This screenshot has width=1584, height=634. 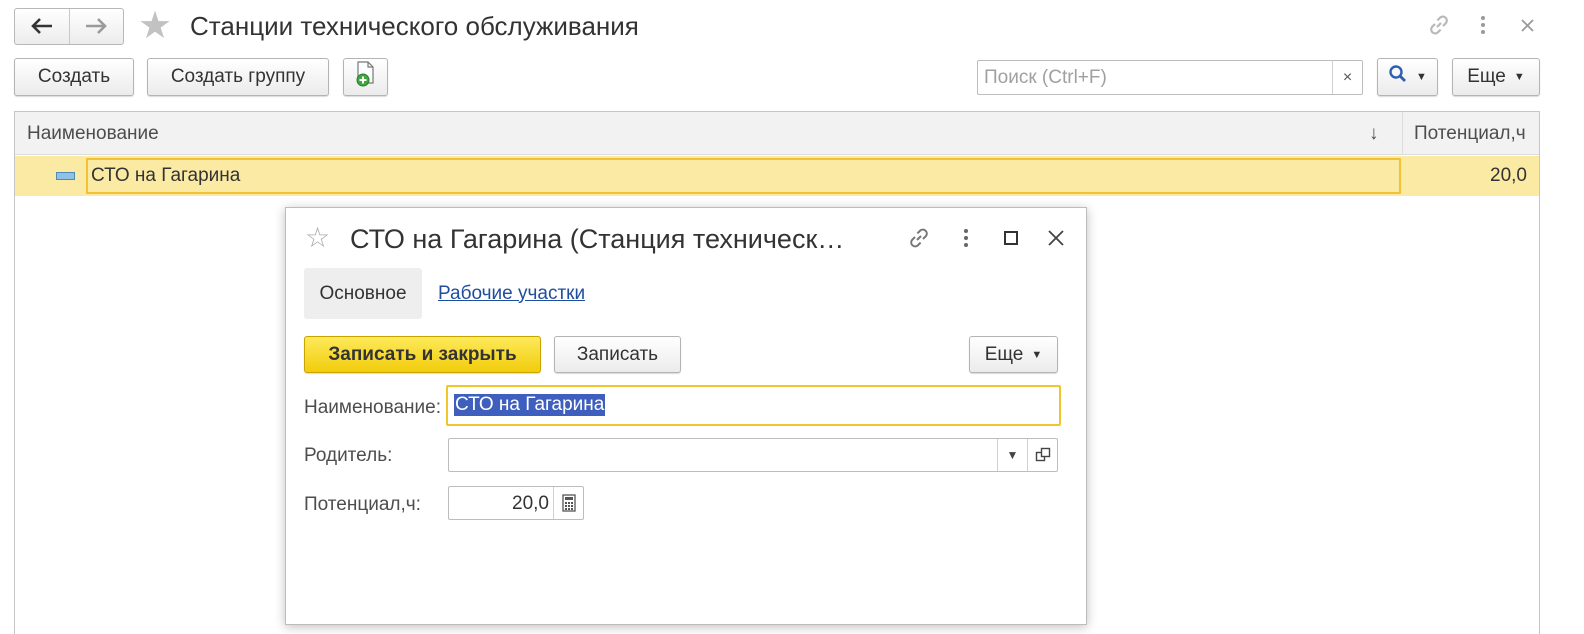 I want to click on create-group-button-label: Создать группу, so click(x=238, y=76).